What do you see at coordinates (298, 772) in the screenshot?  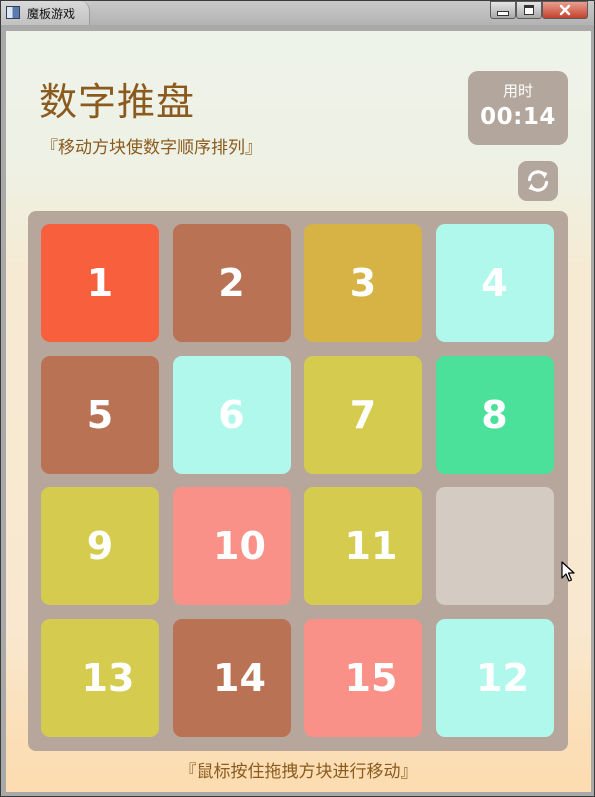 I see `footer-hint: 『鼠标按住拖拽方块进行移动』` at bounding box center [298, 772].